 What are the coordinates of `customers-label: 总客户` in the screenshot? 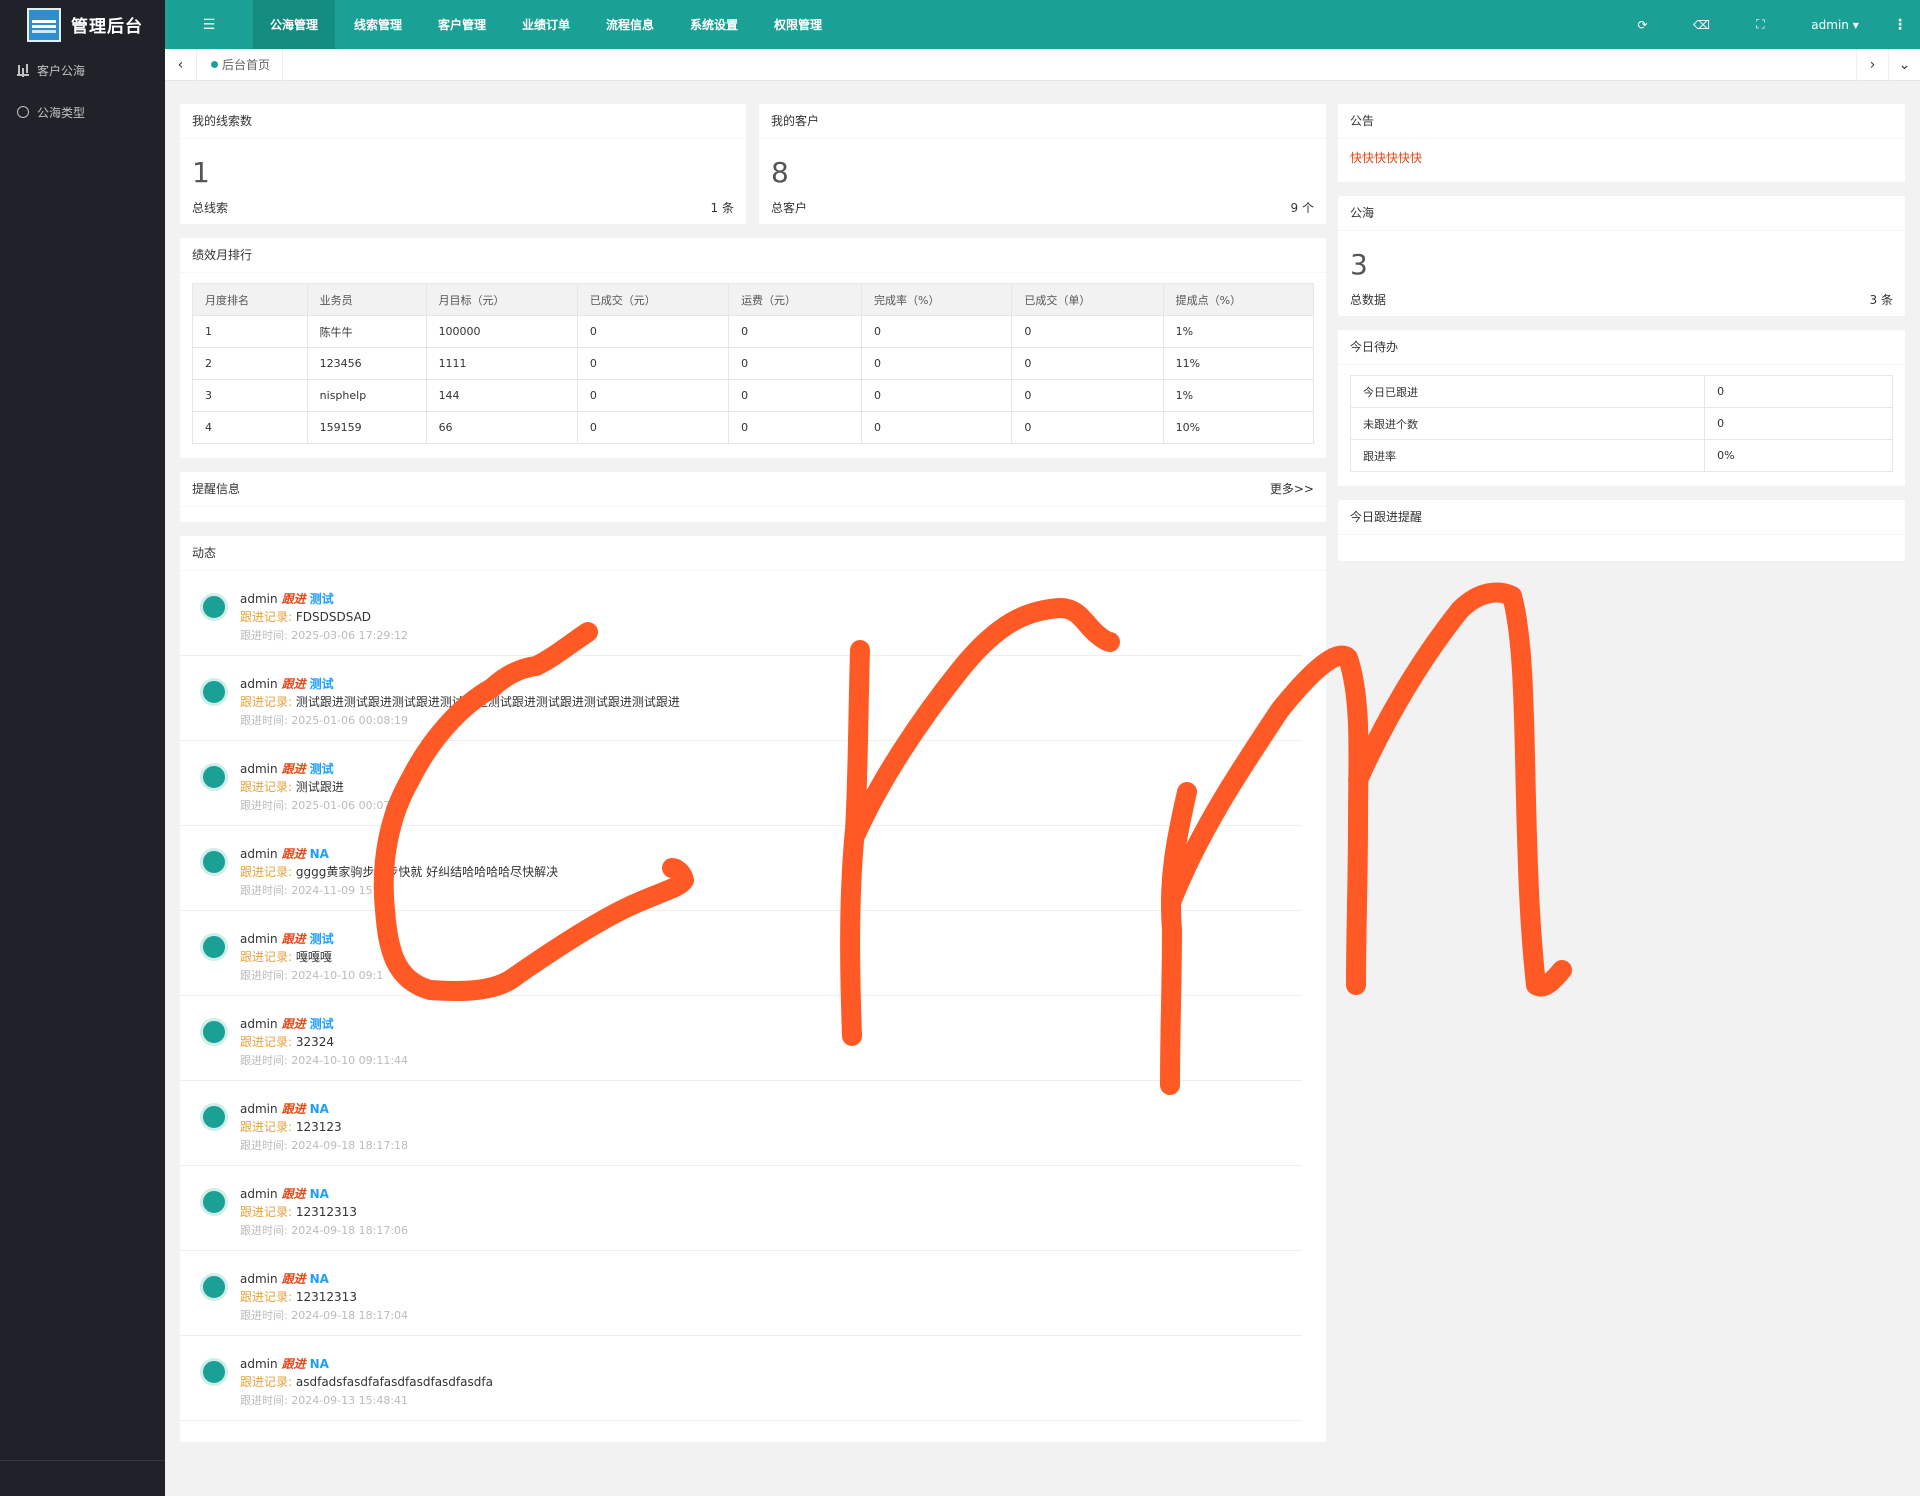 It's located at (789, 208).